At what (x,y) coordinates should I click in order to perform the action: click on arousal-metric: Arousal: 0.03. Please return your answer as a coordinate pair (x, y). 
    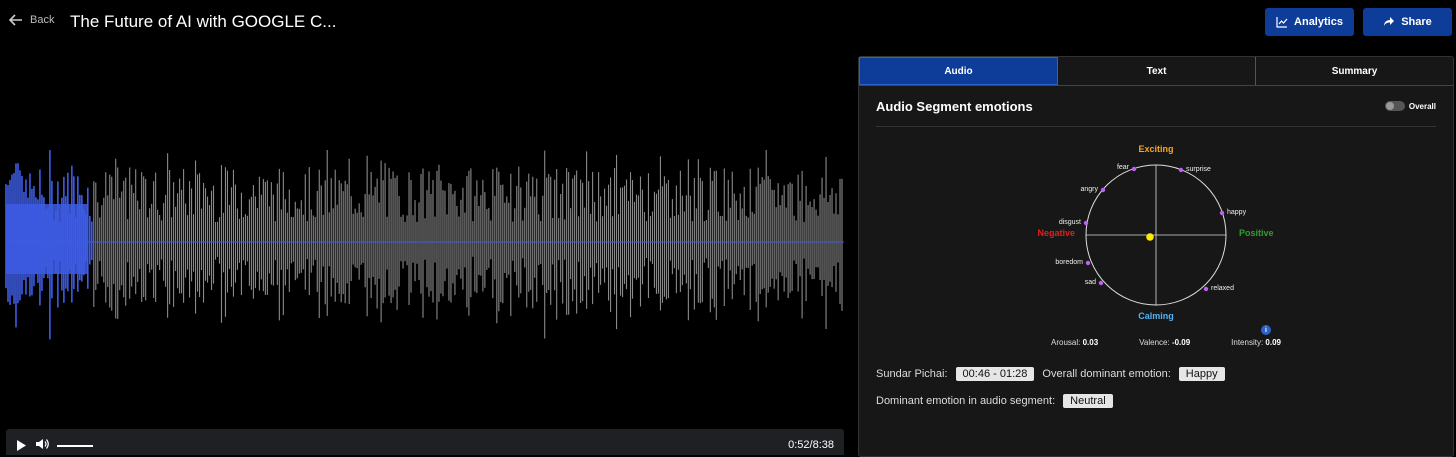
    Looking at the image, I should click on (1074, 342).